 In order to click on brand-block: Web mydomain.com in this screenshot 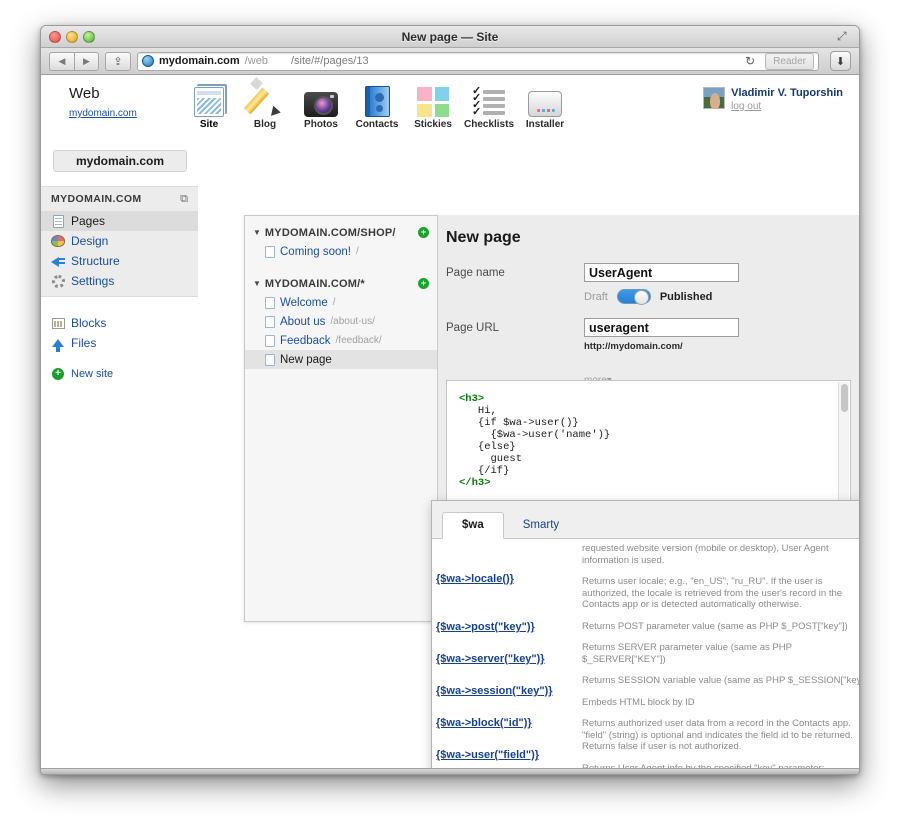, I will do `click(111, 97)`.